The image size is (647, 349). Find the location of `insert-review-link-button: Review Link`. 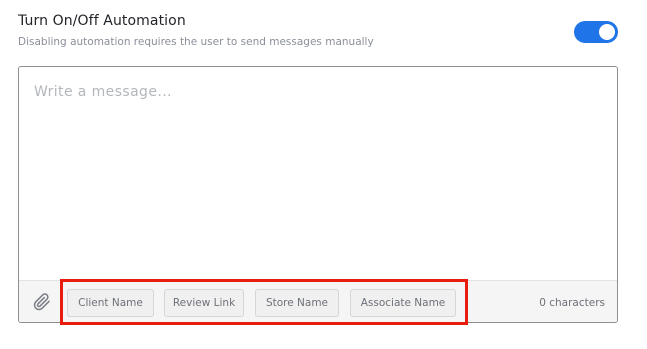

insert-review-link-button: Review Link is located at coordinates (204, 303).